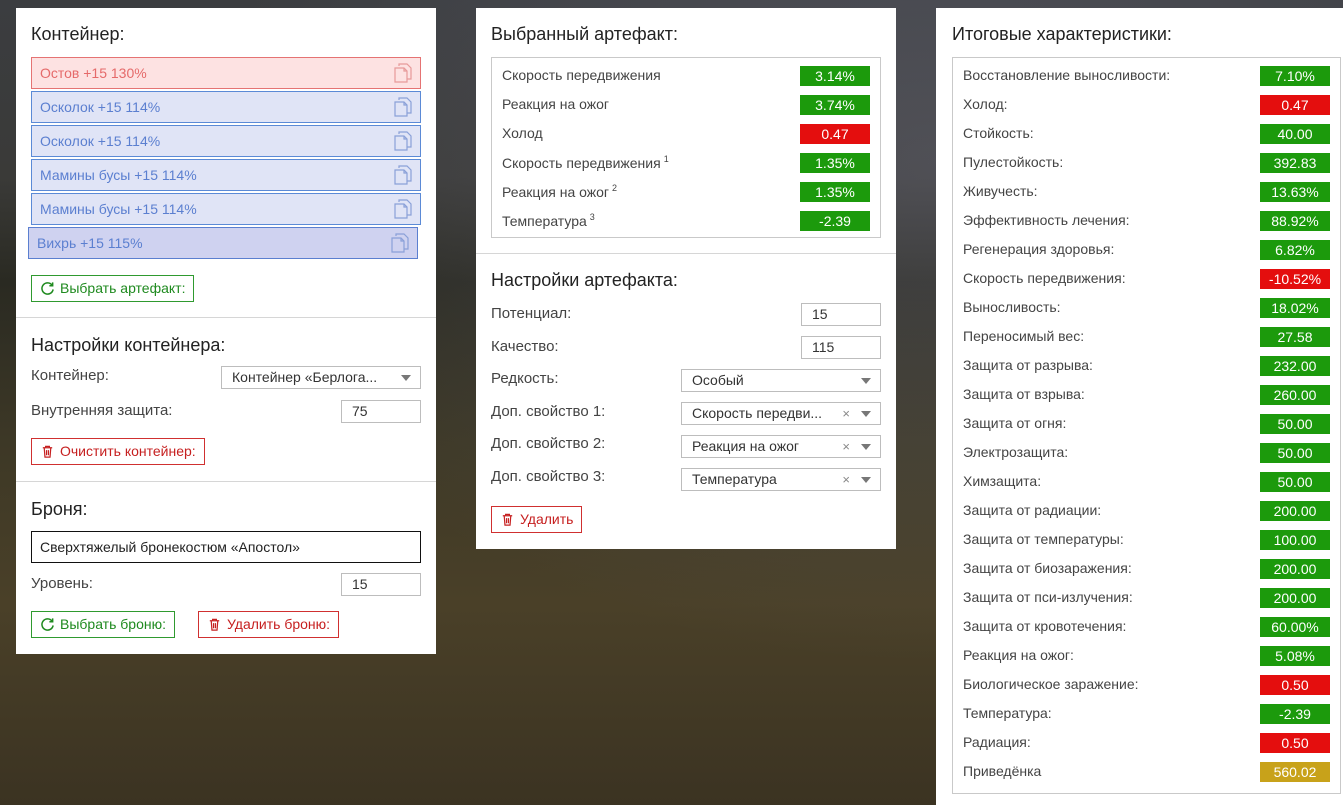 This screenshot has width=1343, height=805. What do you see at coordinates (866, 414) in the screenshot?
I see `chevron-down-icon` at bounding box center [866, 414].